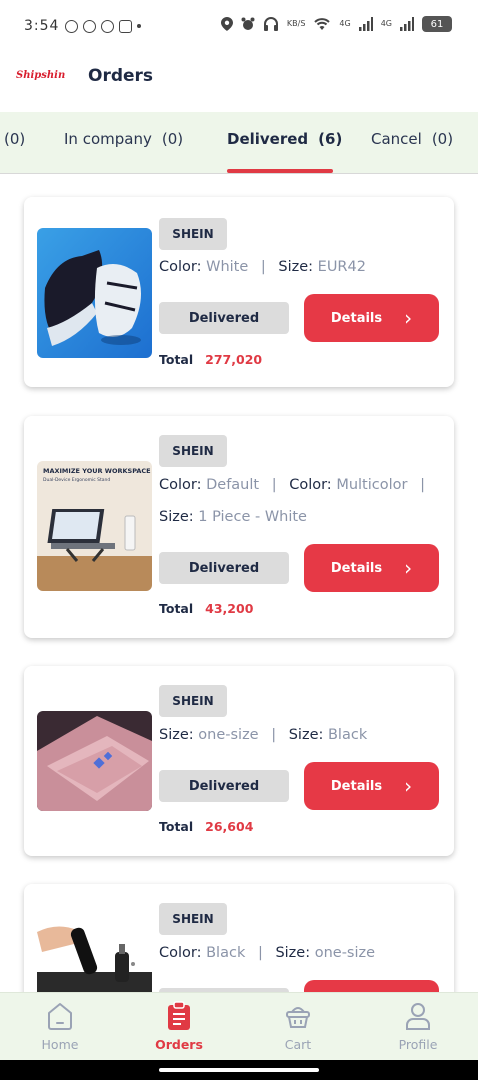  What do you see at coordinates (418, 1044) in the screenshot?
I see `nav-label: Profile` at bounding box center [418, 1044].